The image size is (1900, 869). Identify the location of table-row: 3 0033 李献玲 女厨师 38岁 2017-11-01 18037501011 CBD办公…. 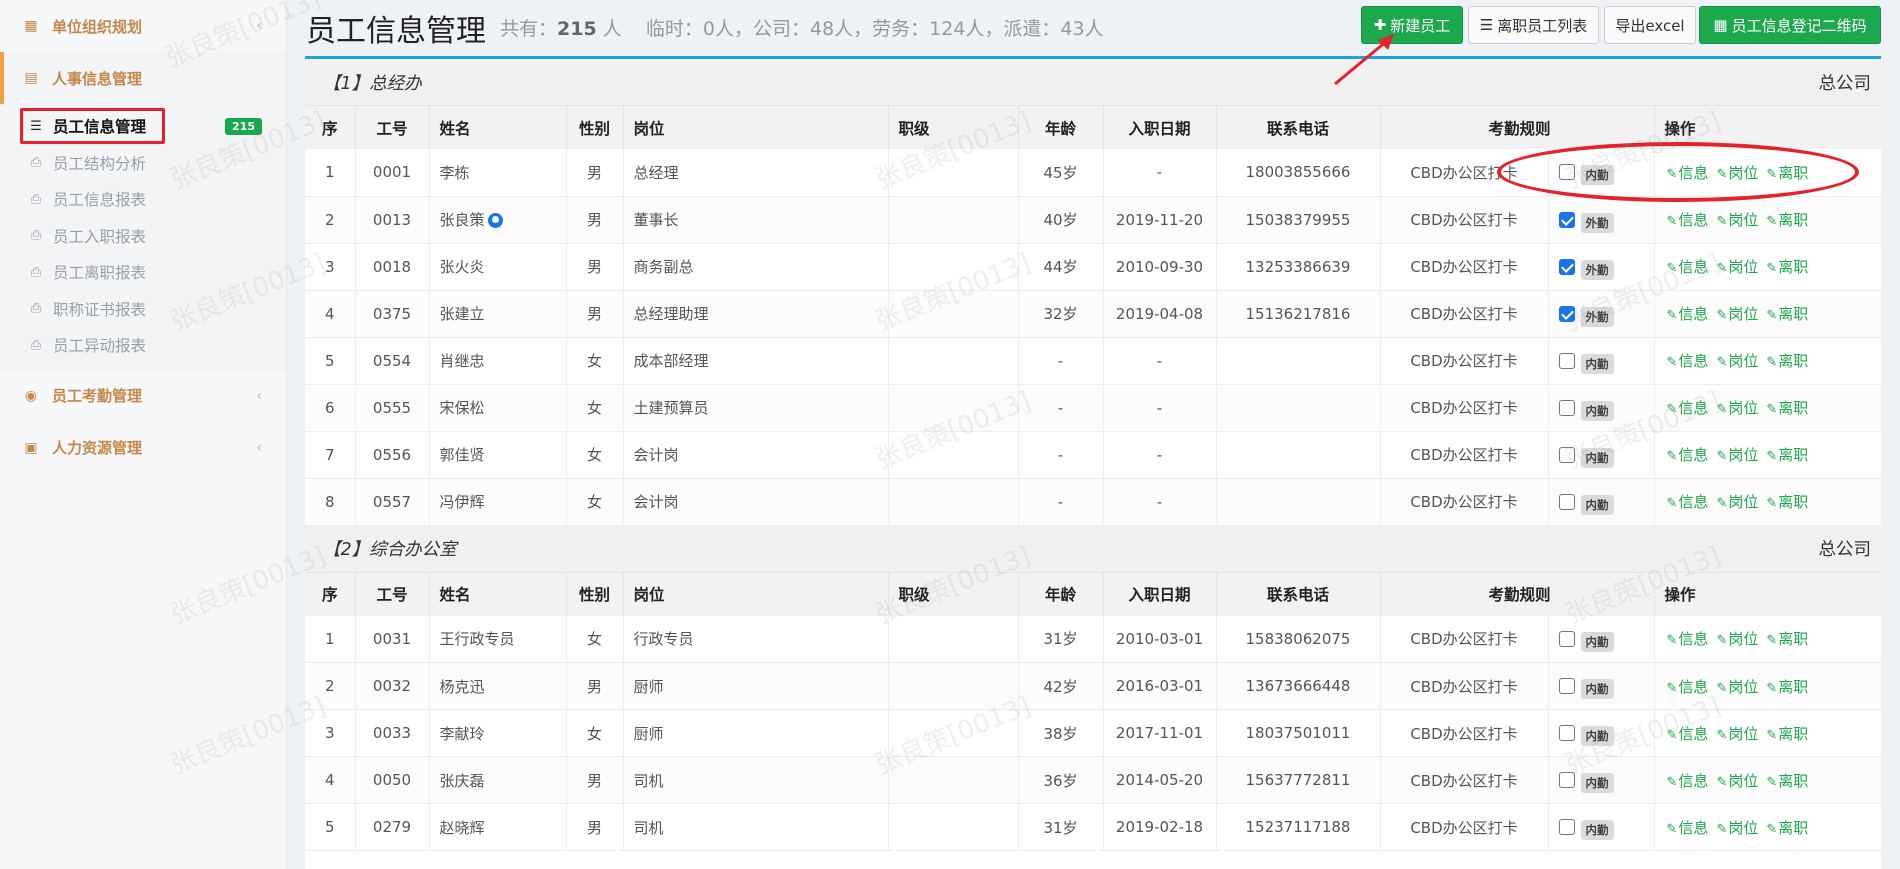
(1093, 733).